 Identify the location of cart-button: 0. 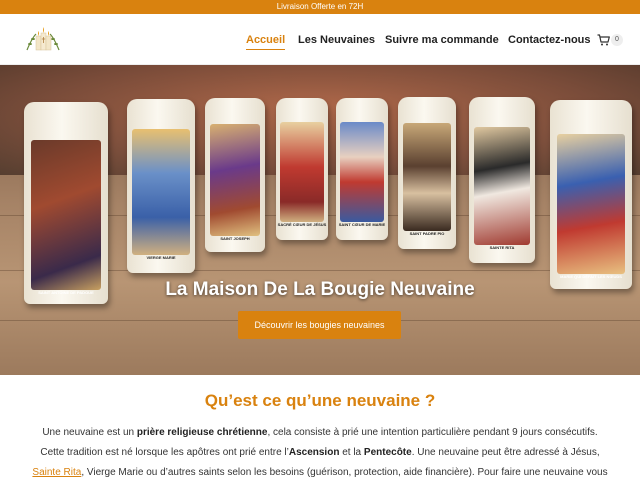
(612, 40).